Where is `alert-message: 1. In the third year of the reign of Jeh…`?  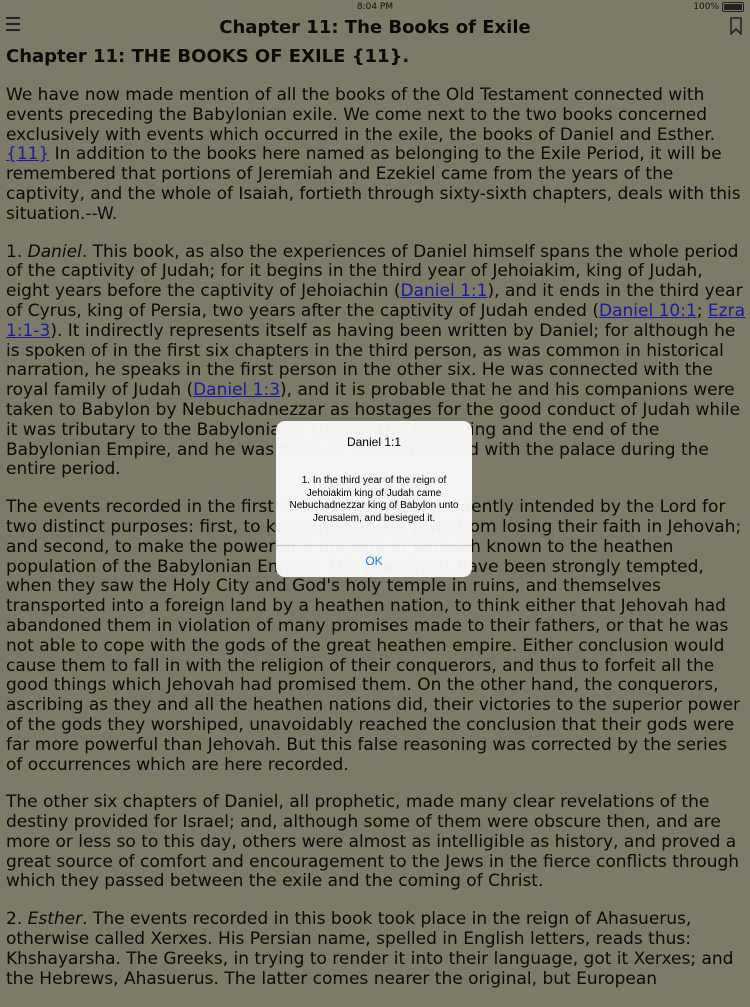
alert-message: 1. In the third year of the reign of Jeh… is located at coordinates (374, 499).